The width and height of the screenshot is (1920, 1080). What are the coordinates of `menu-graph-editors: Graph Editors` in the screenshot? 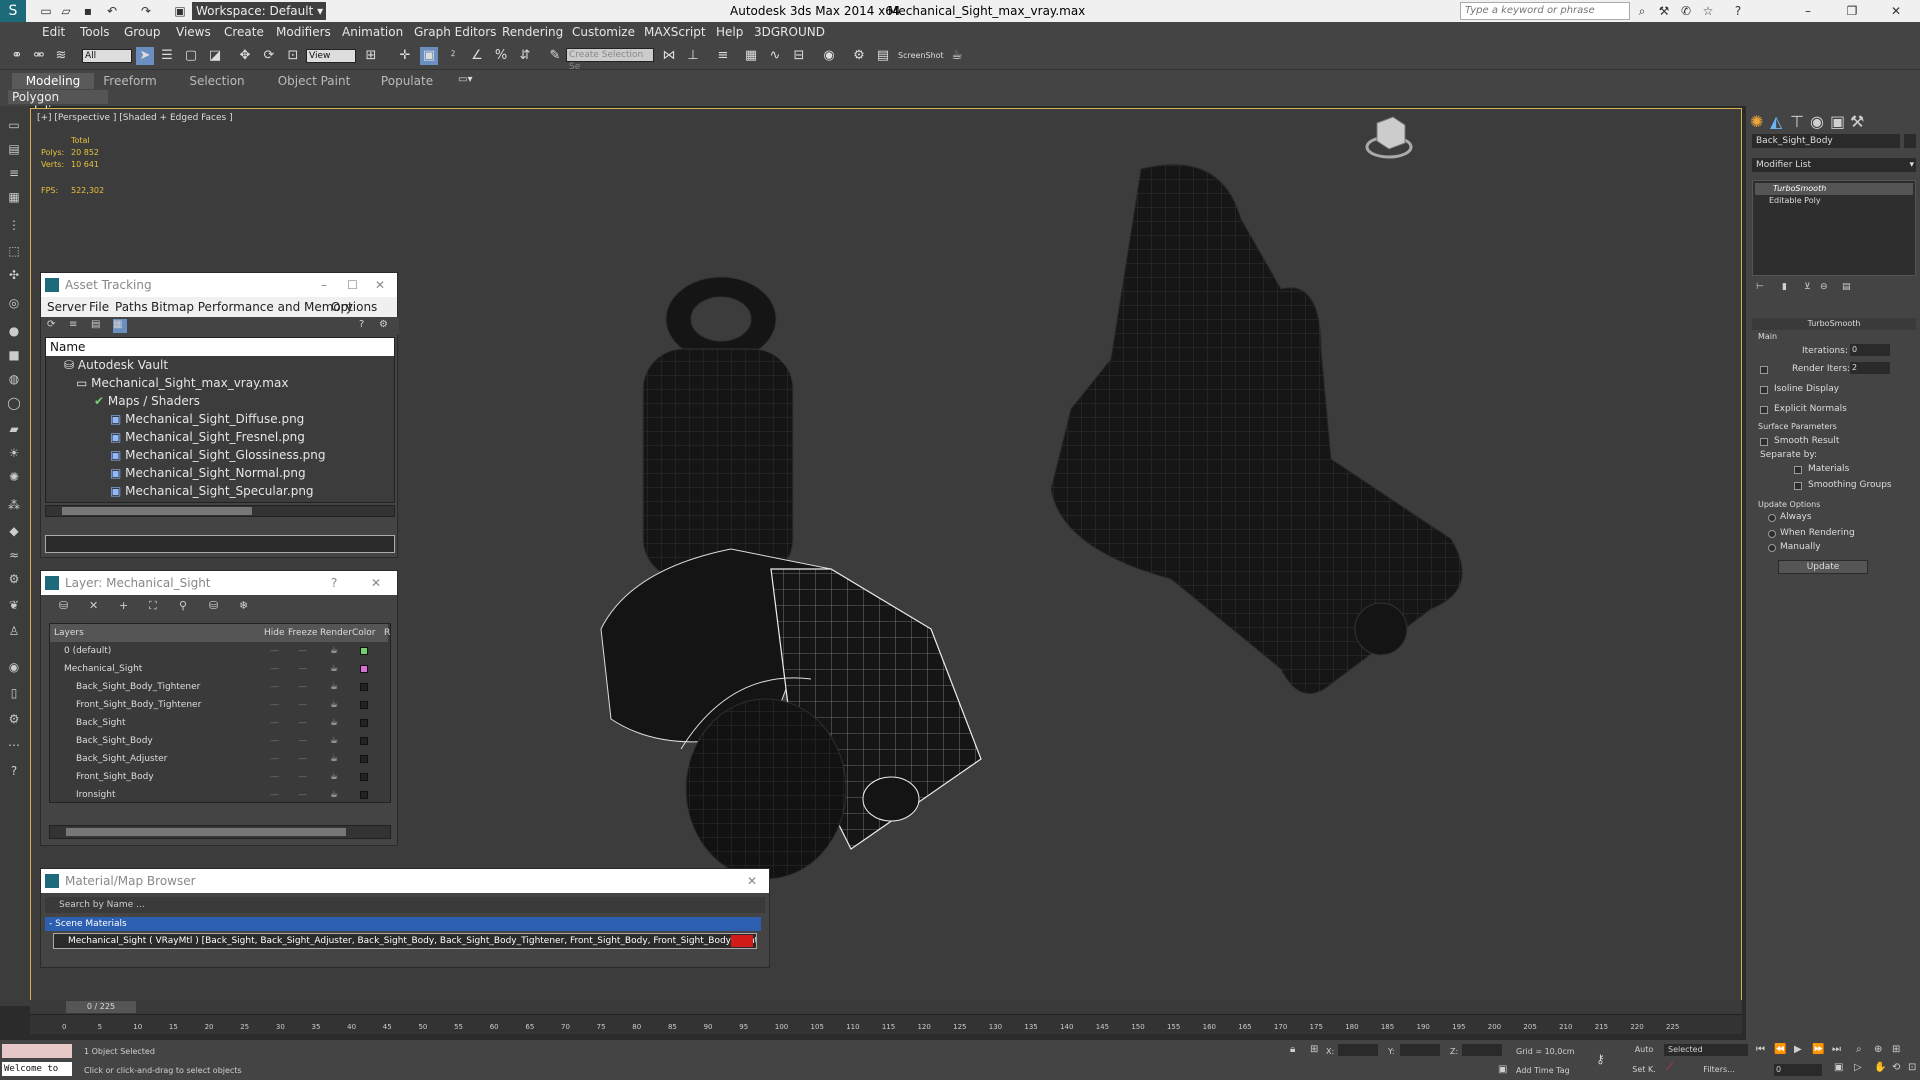 It's located at (455, 32).